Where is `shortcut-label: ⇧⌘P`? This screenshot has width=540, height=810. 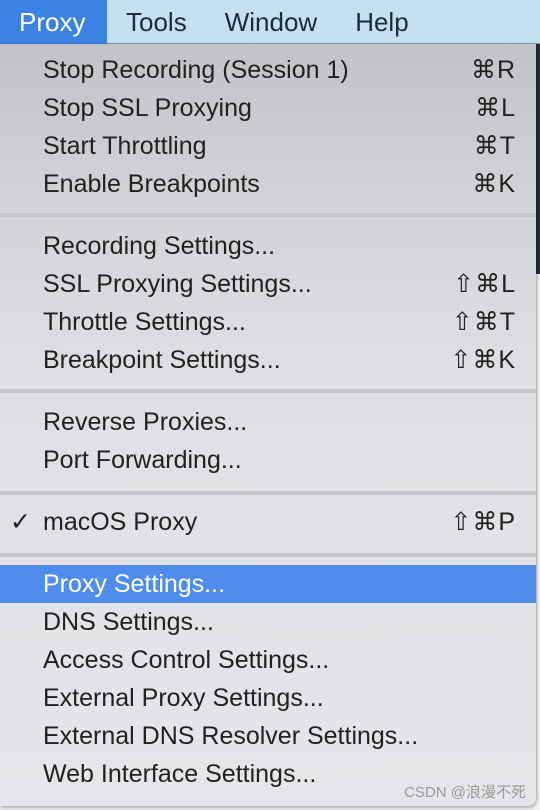 shortcut-label: ⇧⌘P is located at coordinates (483, 522).